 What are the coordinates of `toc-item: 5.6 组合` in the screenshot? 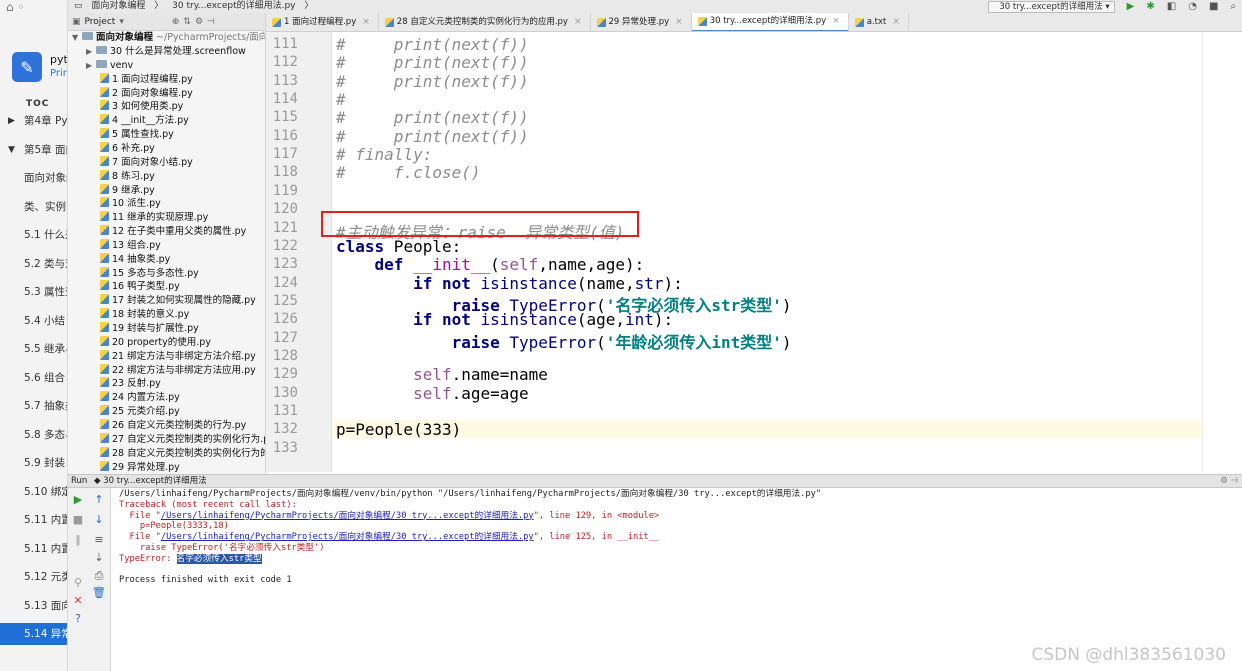 It's located at (33, 378).